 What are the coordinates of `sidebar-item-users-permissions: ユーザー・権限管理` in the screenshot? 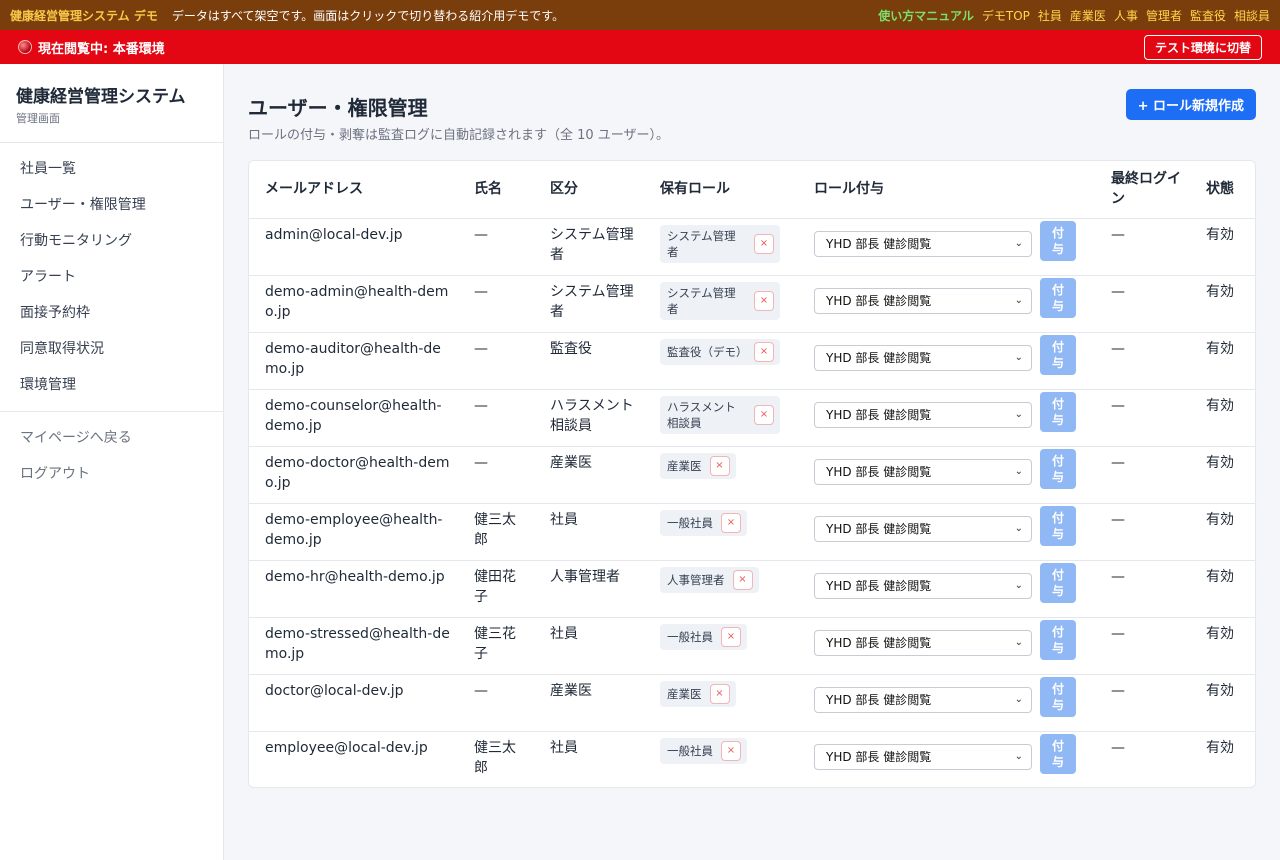 It's located at (111, 205).